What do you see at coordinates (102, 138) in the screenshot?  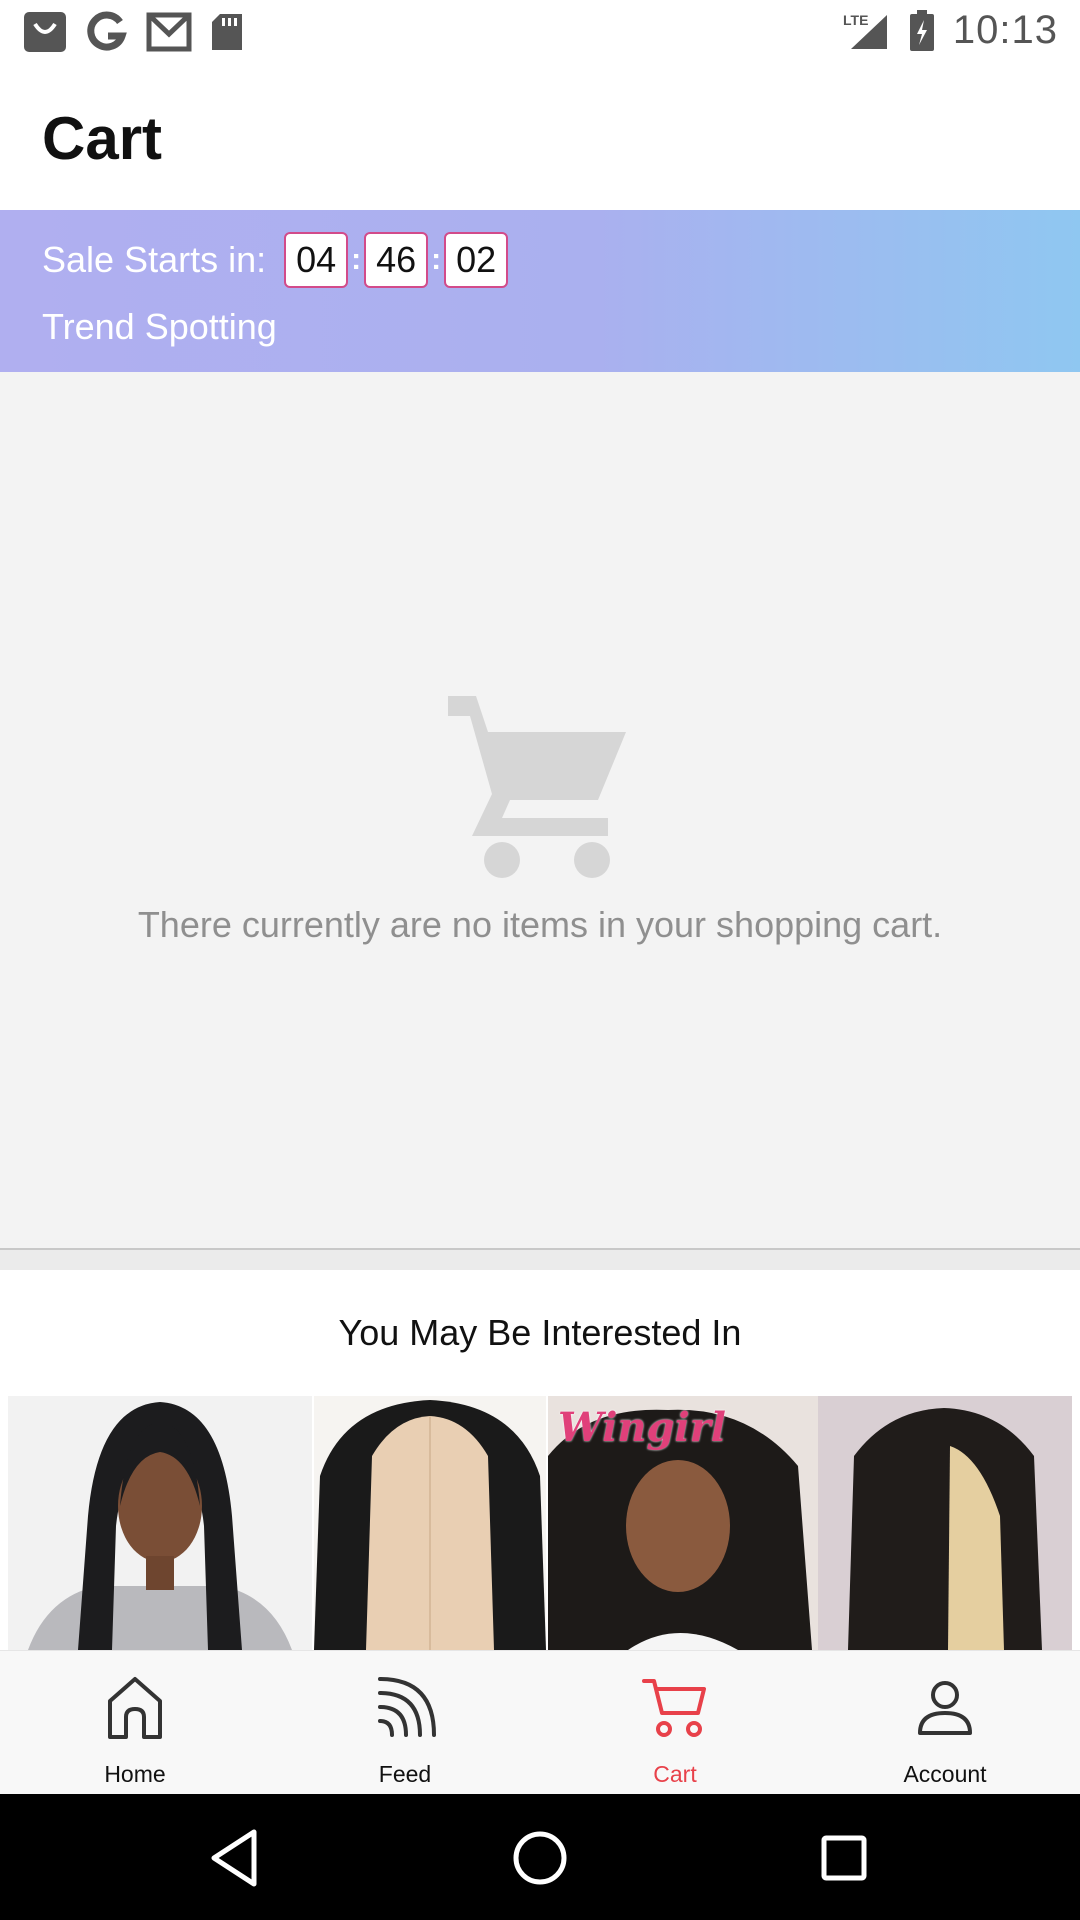 I see `page-title: Cart` at bounding box center [102, 138].